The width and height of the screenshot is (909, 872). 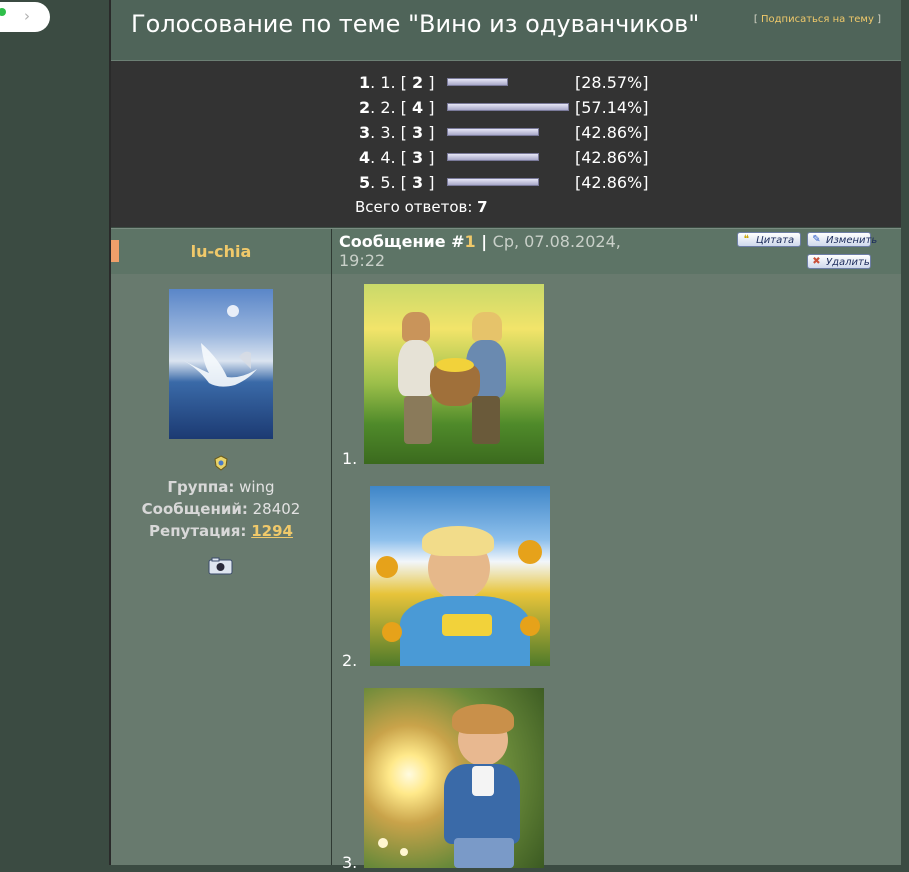 I want to click on eraser-icon: ✖, so click(x=816, y=261).